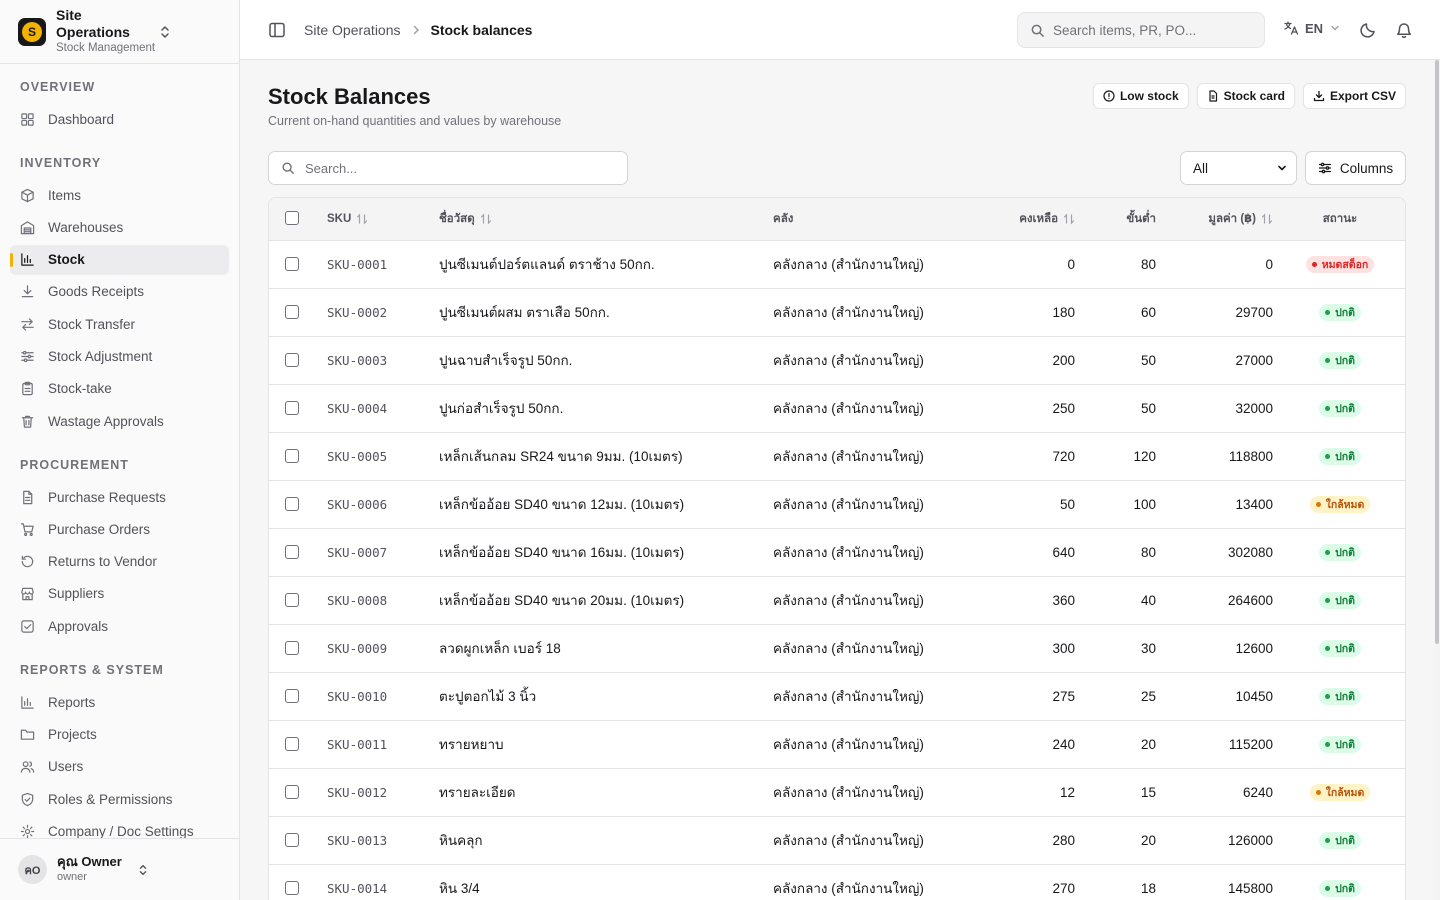  What do you see at coordinates (119, 292) in the screenshot?
I see `sidebar-item-goods-receipts: Goods Receipts` at bounding box center [119, 292].